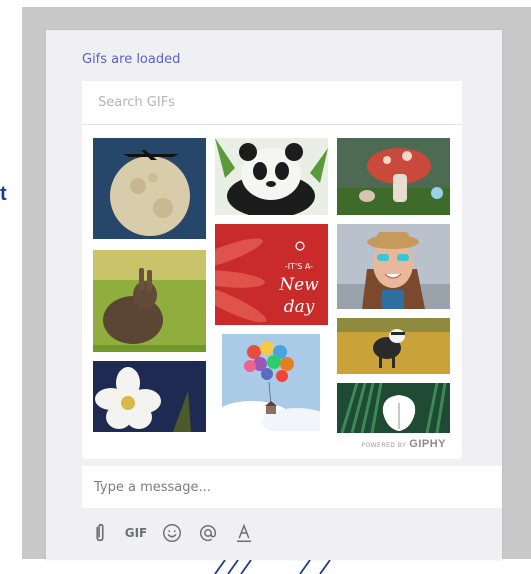 This screenshot has width=531, height=574. I want to click on gif-button: GIF, so click(136, 533).